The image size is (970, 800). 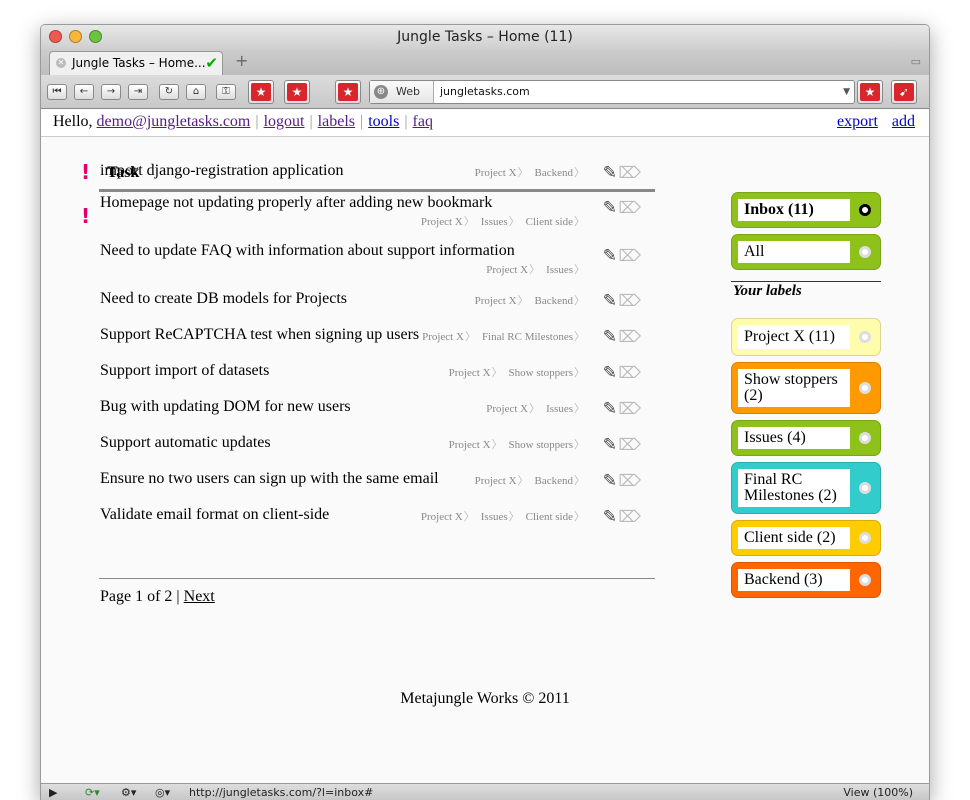 I want to click on label-all: All, so click(x=806, y=252).